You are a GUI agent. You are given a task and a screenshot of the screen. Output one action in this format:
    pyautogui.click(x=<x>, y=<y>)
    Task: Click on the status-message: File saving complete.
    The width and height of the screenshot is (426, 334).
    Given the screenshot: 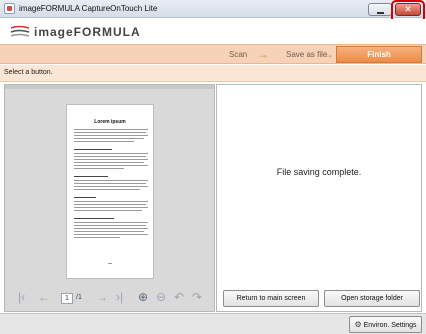 What is the action you would take?
    pyautogui.click(x=319, y=172)
    